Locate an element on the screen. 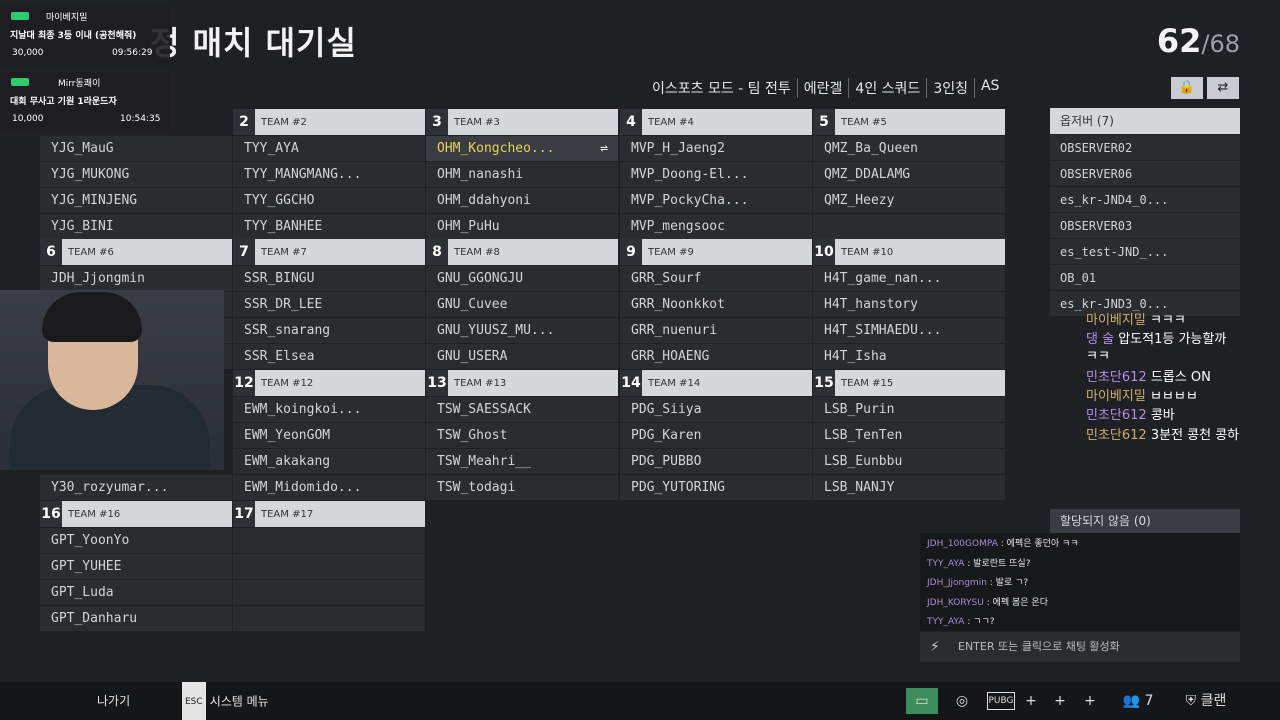 This screenshot has width=1280, height=720. player-slot: SSR_BINGU is located at coordinates (329, 278).